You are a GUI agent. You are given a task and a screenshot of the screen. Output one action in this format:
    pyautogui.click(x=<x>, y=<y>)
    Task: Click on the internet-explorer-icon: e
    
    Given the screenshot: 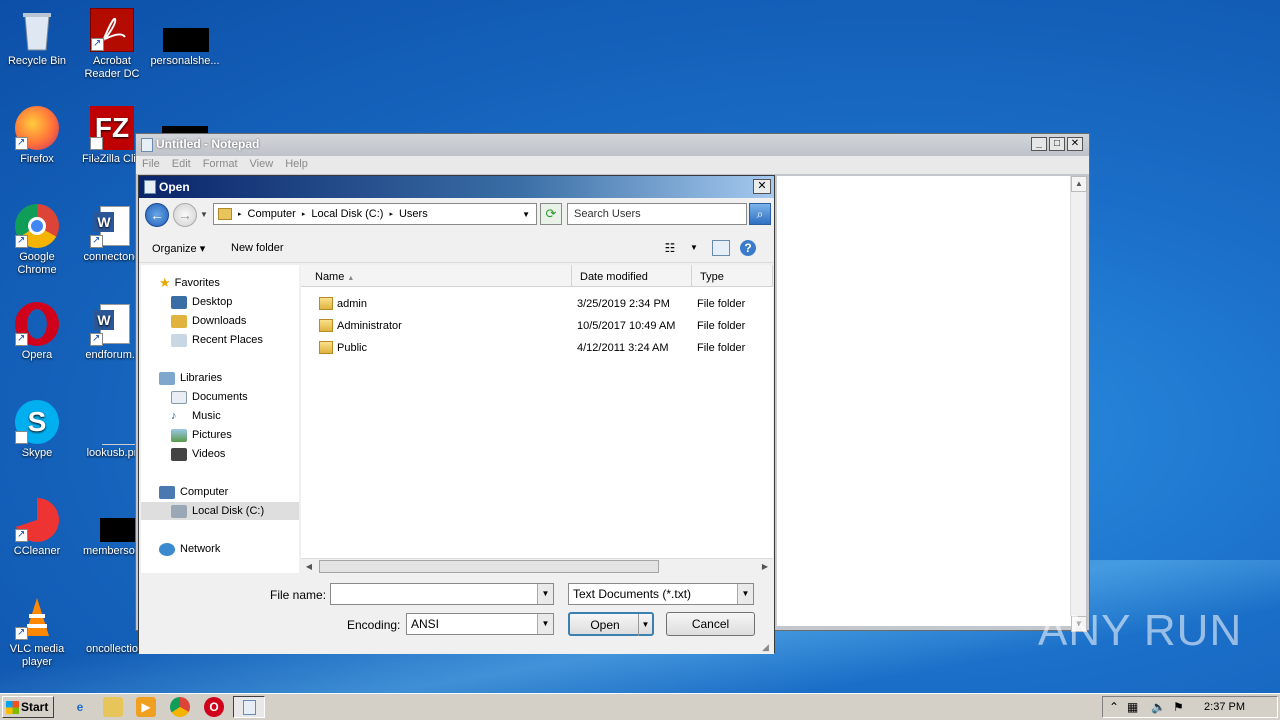 What is the action you would take?
    pyautogui.click(x=80, y=707)
    